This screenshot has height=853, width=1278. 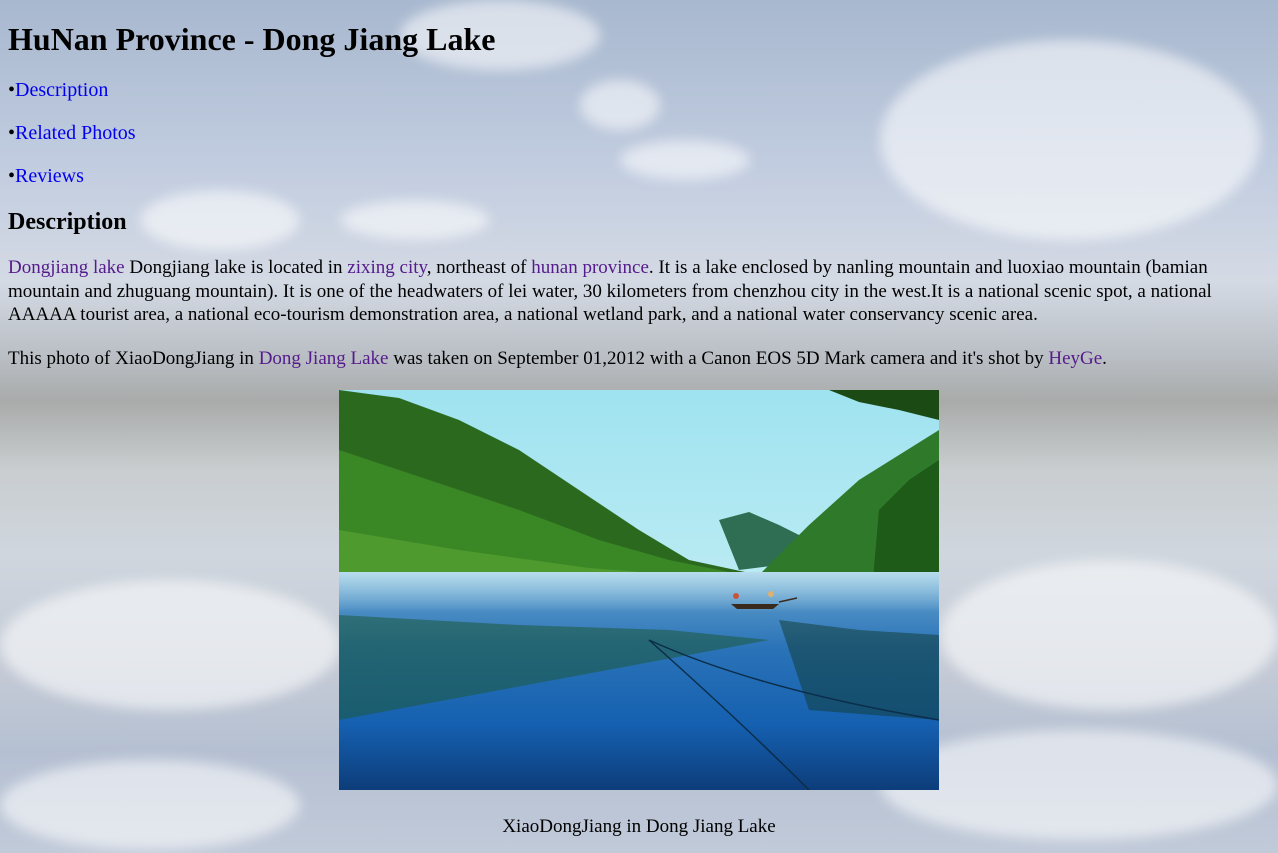 I want to click on related-photos-link: Related Photos, so click(x=75, y=133).